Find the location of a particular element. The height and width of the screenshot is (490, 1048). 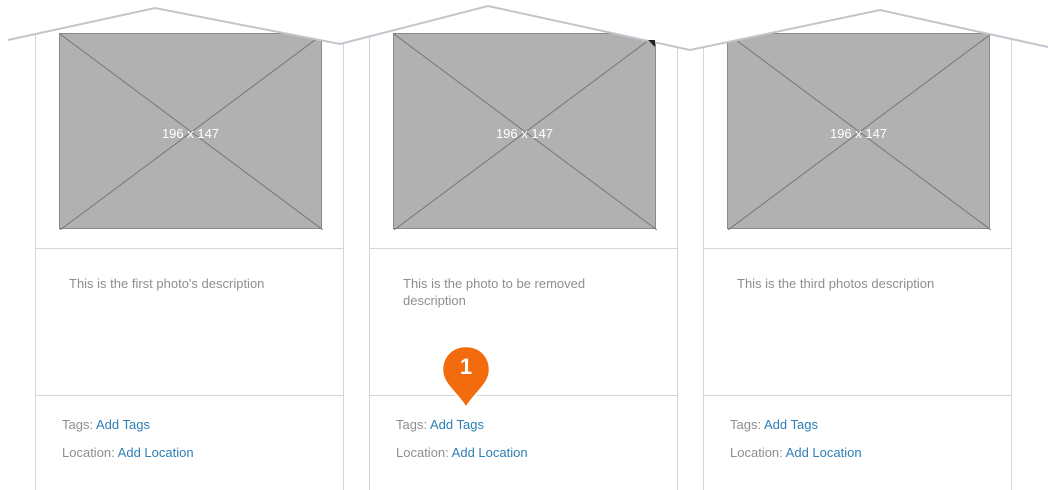

photo-description: This is the third photos description is located at coordinates (836, 283).